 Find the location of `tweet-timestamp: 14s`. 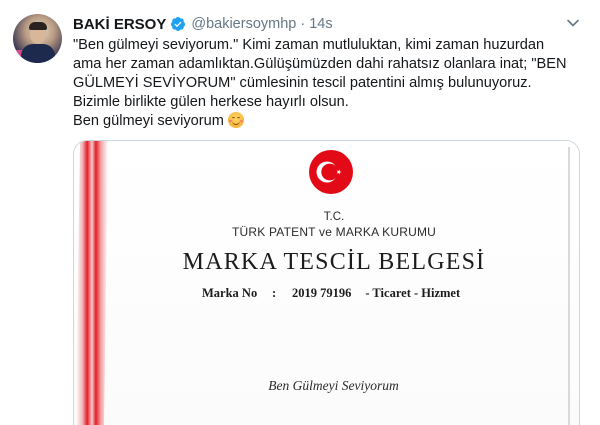

tweet-timestamp: 14s is located at coordinates (320, 24).